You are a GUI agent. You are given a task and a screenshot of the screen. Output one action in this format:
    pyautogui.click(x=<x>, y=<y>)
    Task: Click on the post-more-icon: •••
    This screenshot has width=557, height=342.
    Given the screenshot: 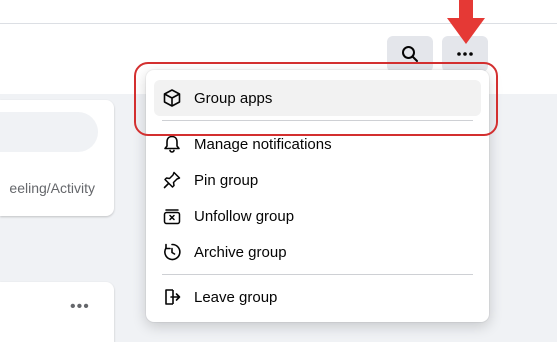 What is the action you would take?
    pyautogui.click(x=80, y=307)
    